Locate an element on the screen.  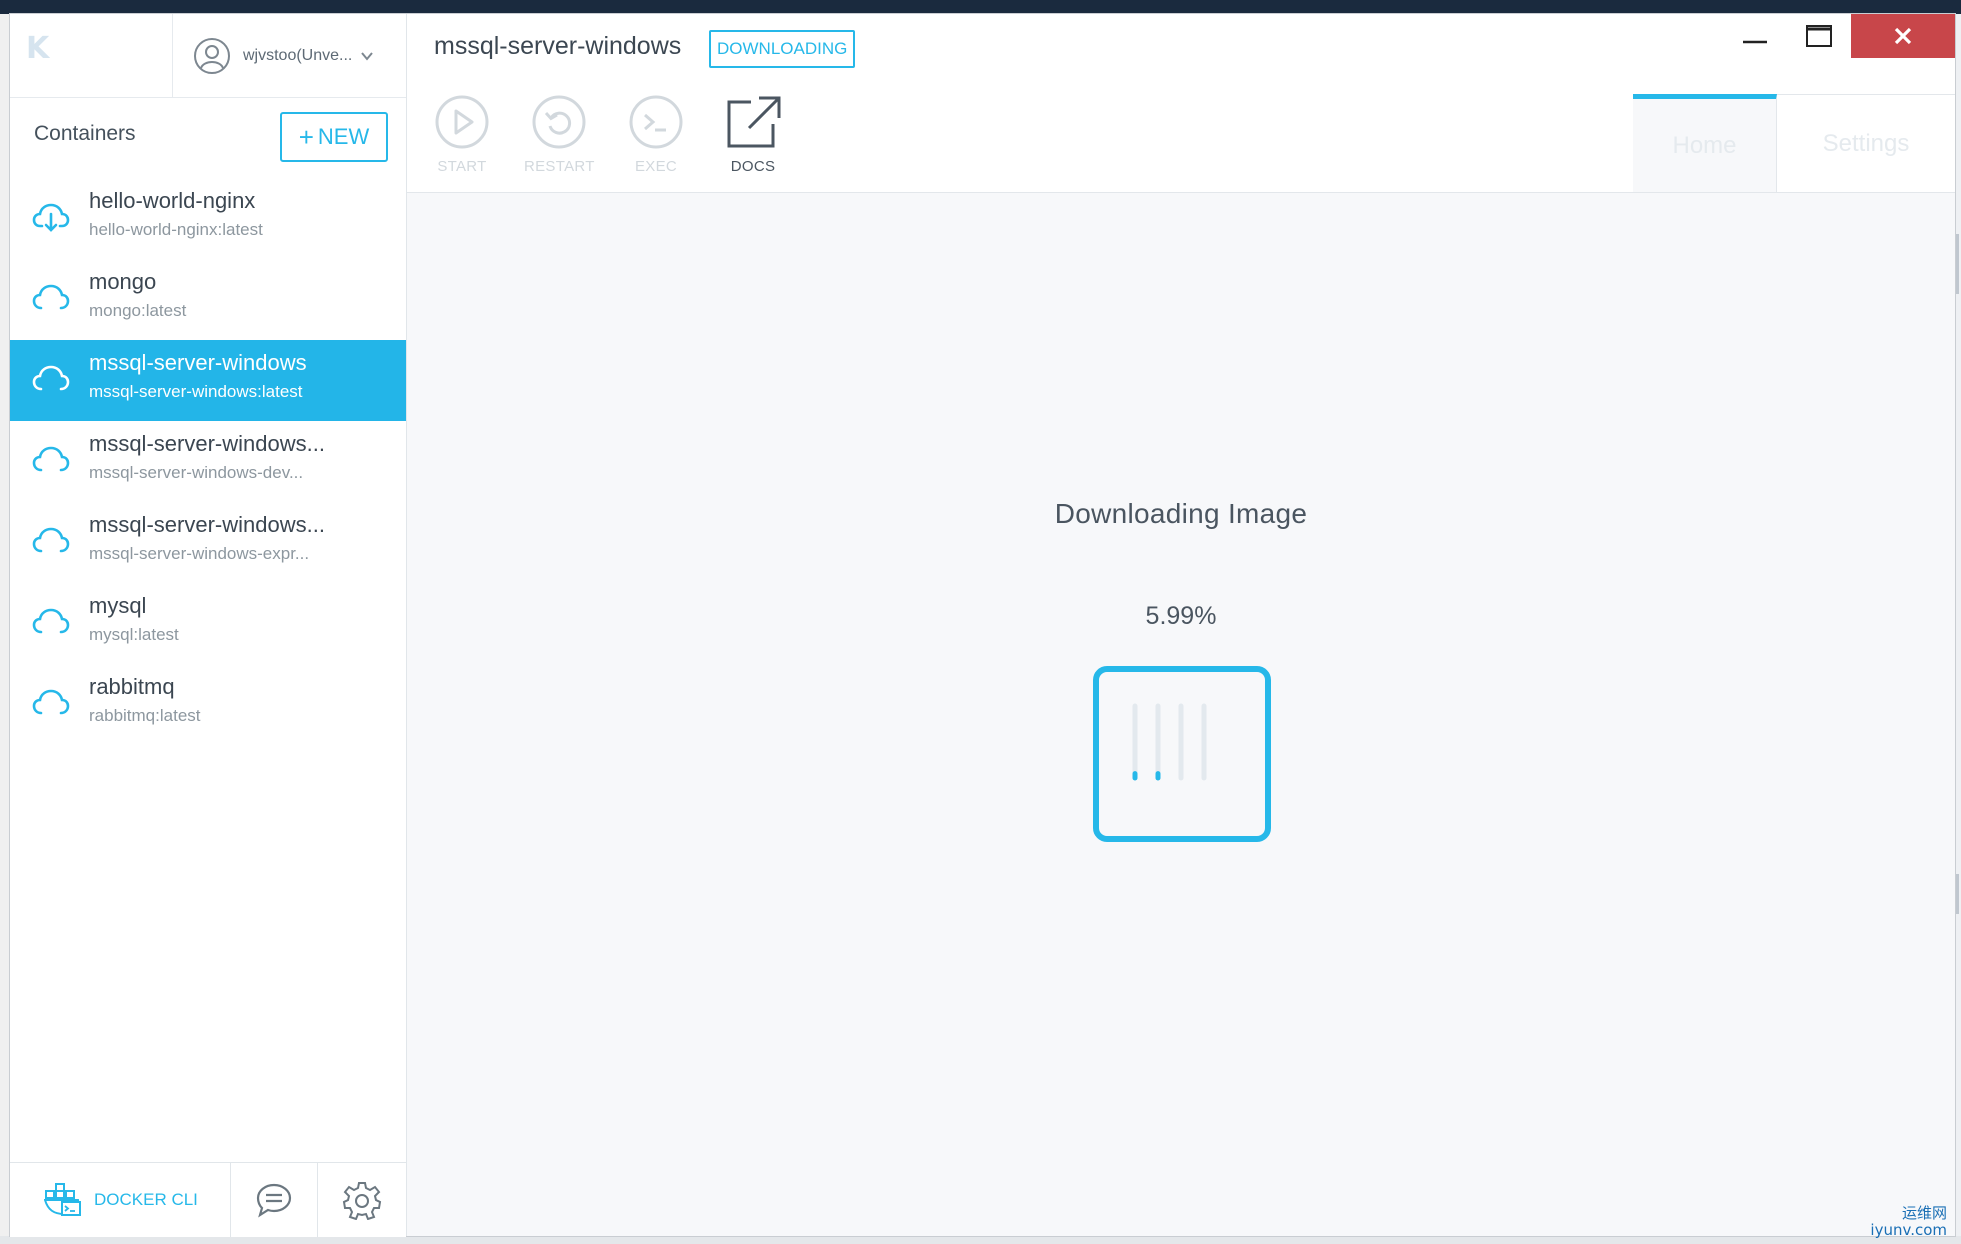
background-taskbar-strip is located at coordinates (980, 1240).